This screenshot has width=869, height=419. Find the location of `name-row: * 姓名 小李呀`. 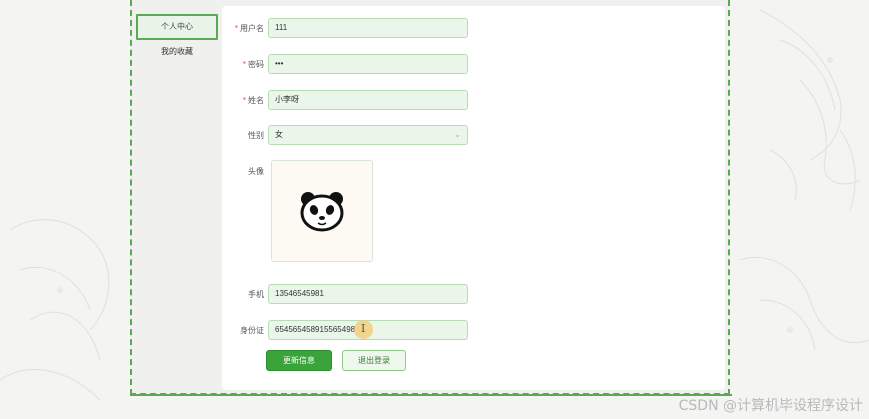

name-row: * 姓名 小李呀 is located at coordinates (345, 100).